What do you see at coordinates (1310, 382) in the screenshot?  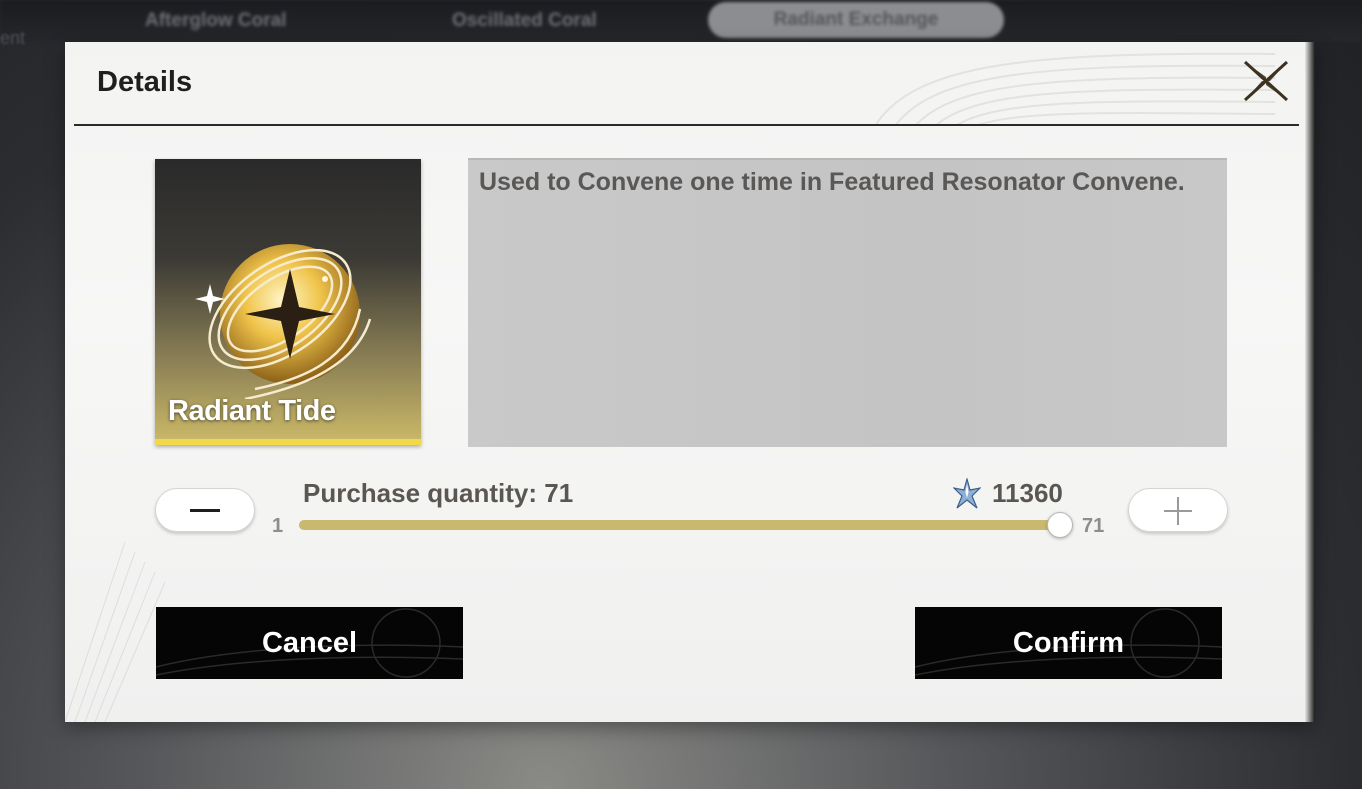 I see `dialog-right-edge` at bounding box center [1310, 382].